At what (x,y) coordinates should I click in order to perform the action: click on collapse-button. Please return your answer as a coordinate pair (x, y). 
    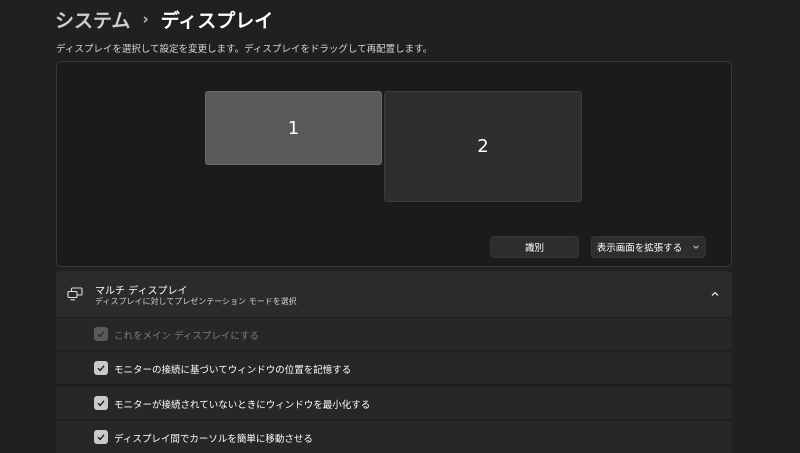
    Looking at the image, I should click on (715, 294).